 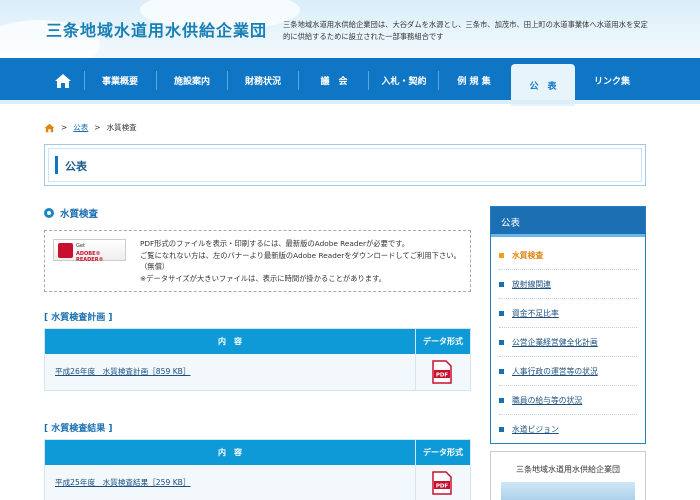 I want to click on title-accent-bar, so click(x=56, y=165).